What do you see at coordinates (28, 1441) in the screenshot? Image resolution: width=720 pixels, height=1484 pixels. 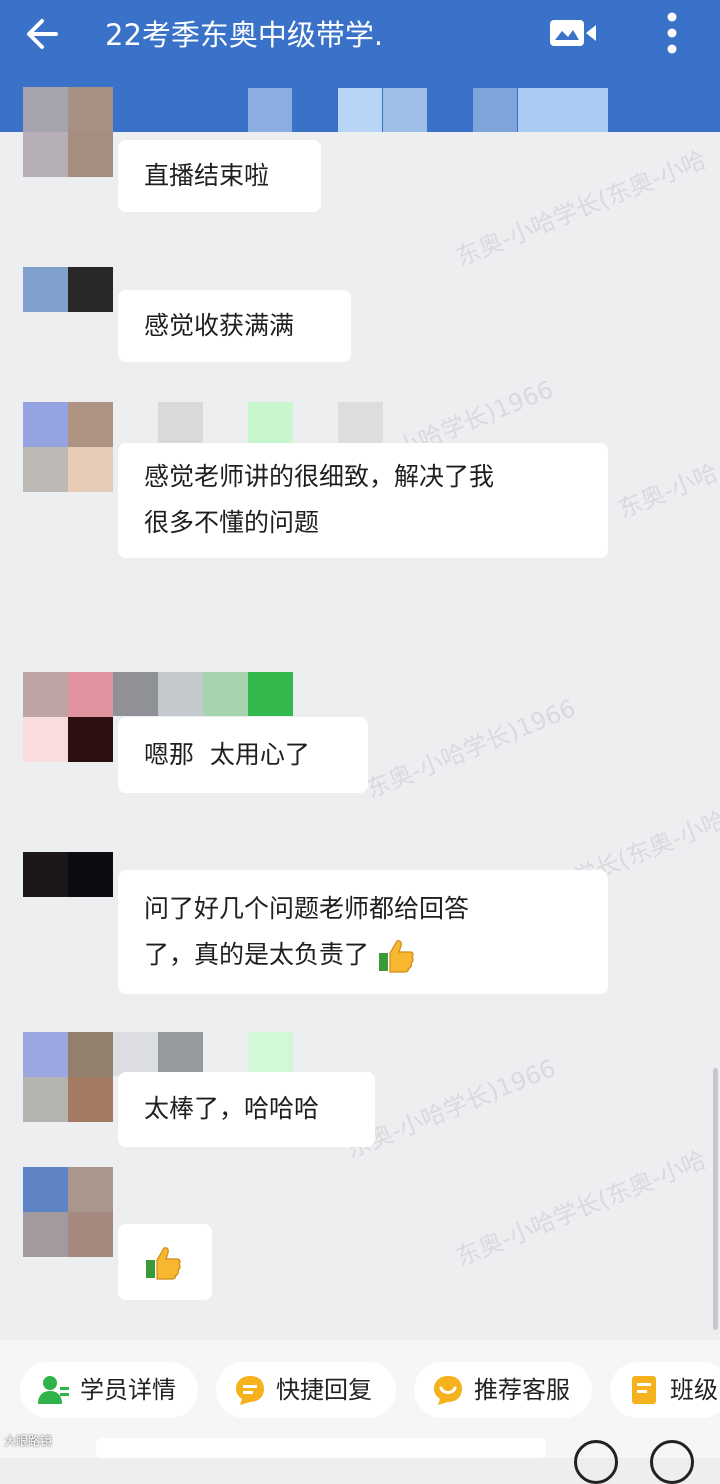 I see `source-watermark: 大眼路镜` at bounding box center [28, 1441].